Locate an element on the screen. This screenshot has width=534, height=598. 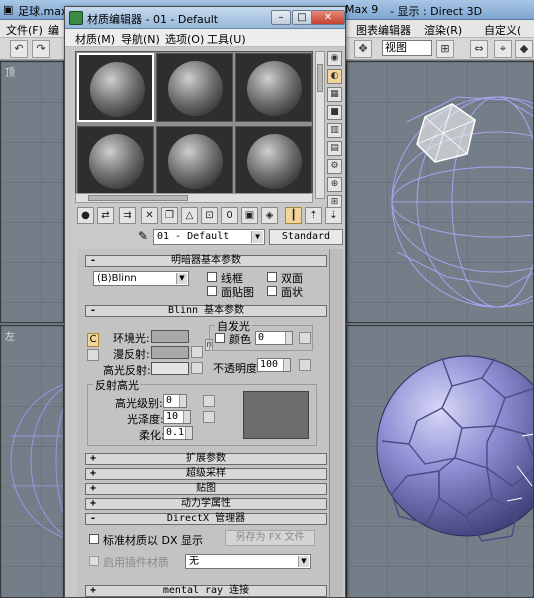
rollout-dynamics-properties: + 动力学属性 is located at coordinates (206, 504).